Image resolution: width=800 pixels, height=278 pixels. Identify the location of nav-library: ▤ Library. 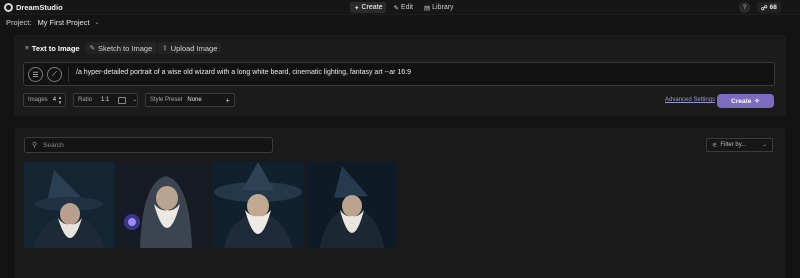
(439, 7).